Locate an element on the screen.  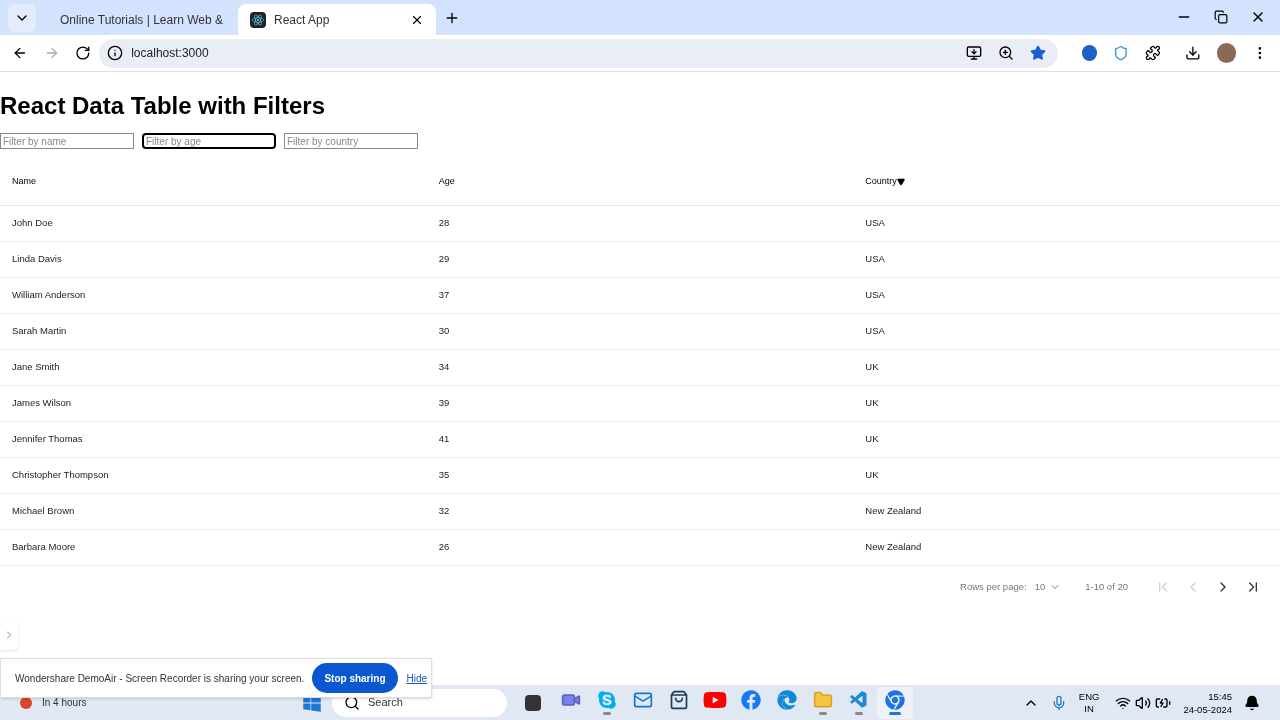
table-cell-text: Christopher Thompson is located at coordinates (60, 475).